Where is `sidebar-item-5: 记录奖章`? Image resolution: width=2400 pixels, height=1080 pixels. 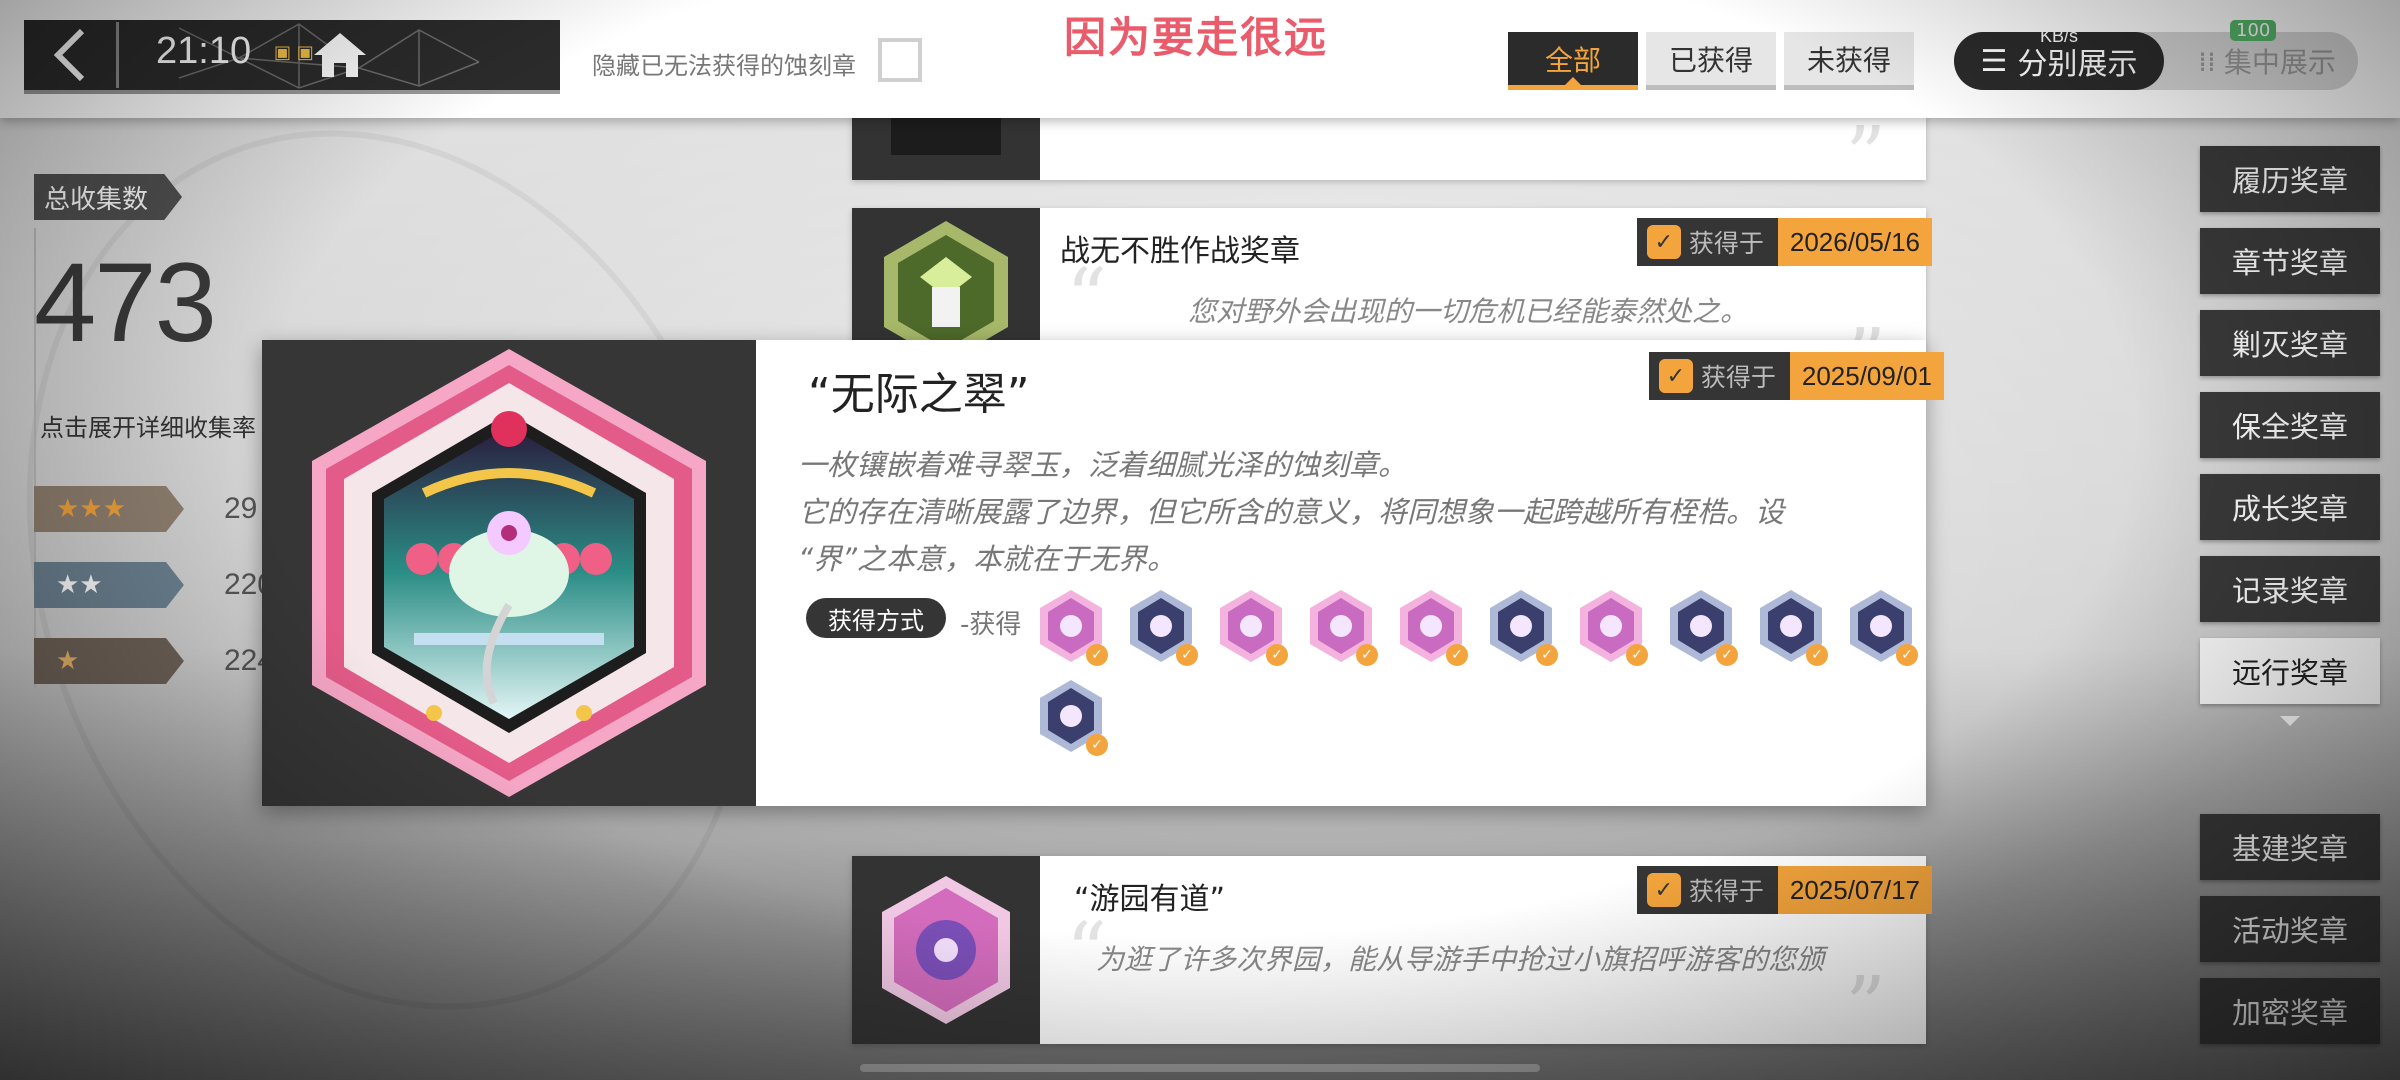
sidebar-item-5: 记录奖章 is located at coordinates (2290, 589).